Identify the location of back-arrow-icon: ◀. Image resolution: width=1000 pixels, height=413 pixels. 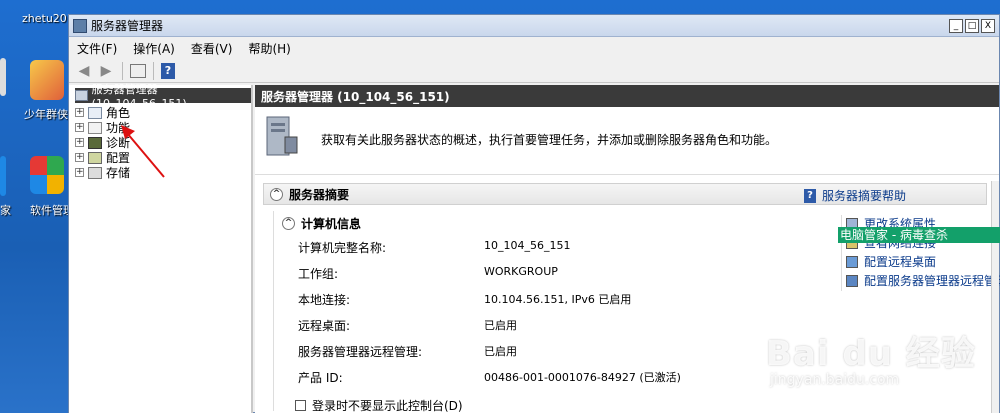
(84, 71).